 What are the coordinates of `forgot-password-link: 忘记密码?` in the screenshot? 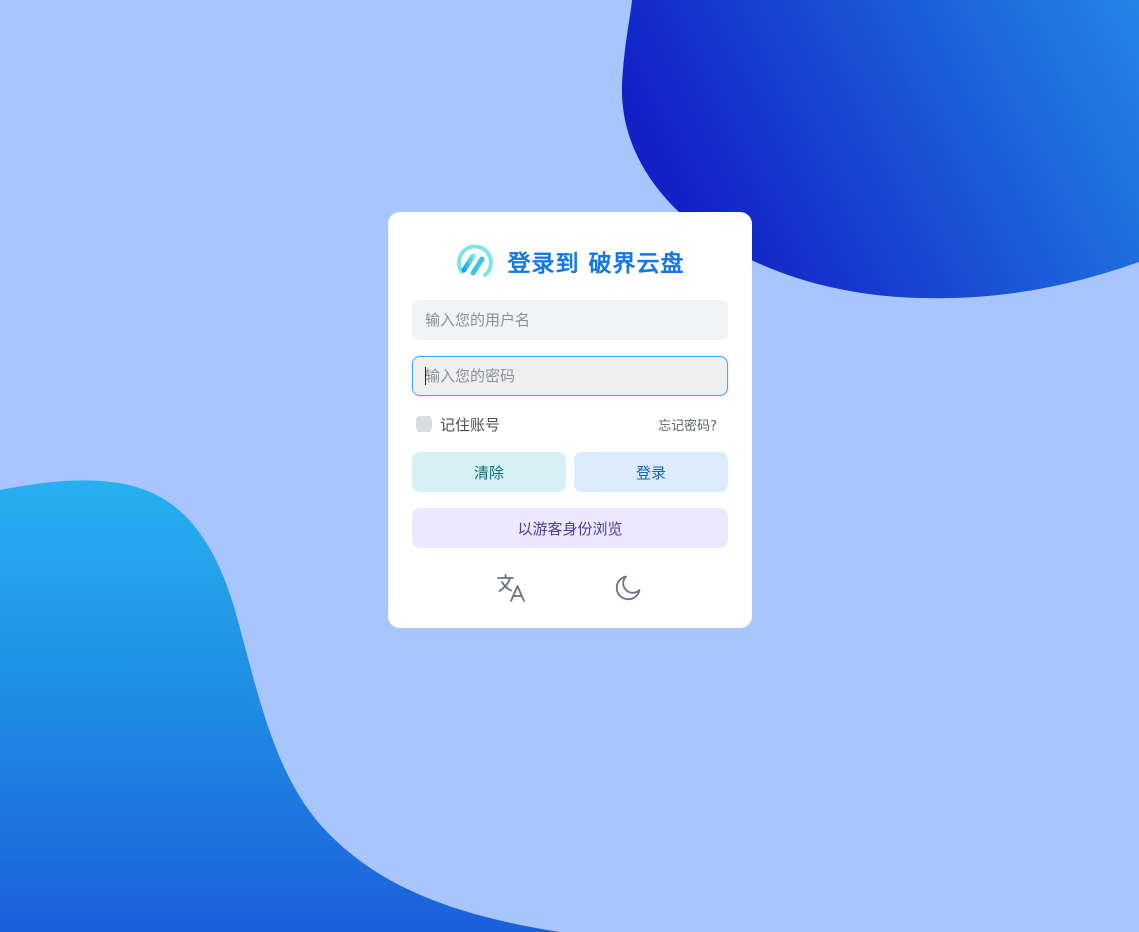 It's located at (687, 424).